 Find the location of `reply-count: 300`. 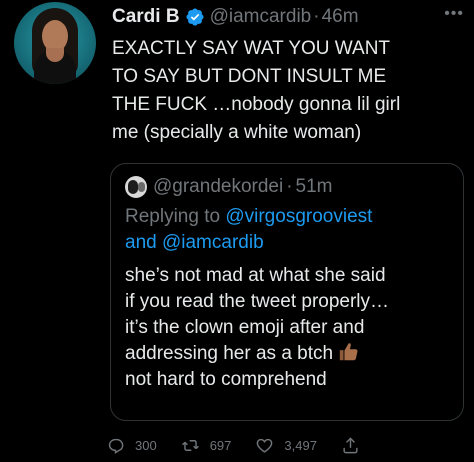

reply-count: 300 is located at coordinates (146, 445).